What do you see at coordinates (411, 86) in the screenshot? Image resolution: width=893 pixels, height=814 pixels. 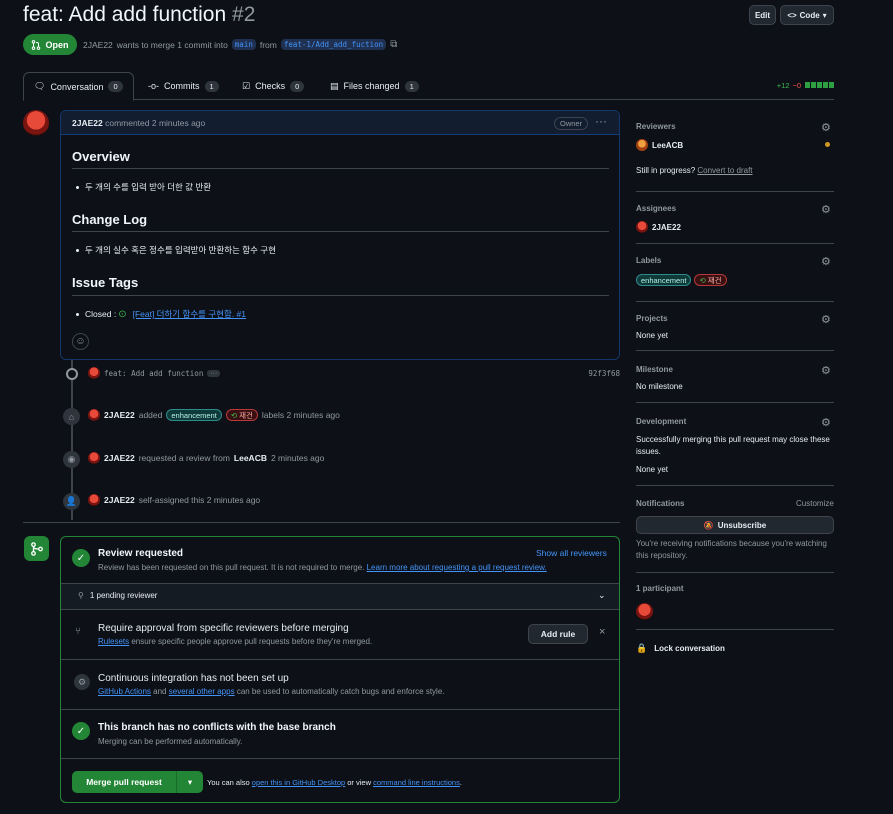 I see `tab-count: 1` at bounding box center [411, 86].